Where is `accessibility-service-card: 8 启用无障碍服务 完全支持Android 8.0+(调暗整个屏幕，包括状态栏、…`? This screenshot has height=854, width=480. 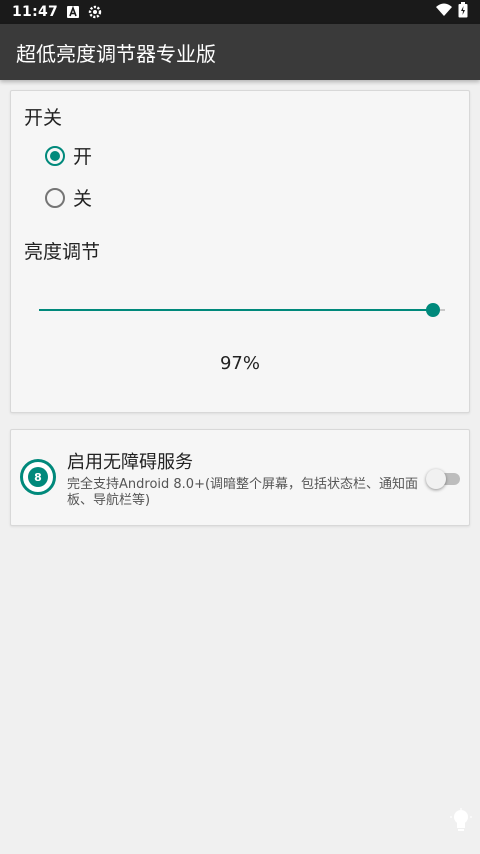 accessibility-service-card: 8 启用无障碍服务 完全支持Android 8.0+(调暗整个屏幕，包括状态栏、… is located at coordinates (240, 477).